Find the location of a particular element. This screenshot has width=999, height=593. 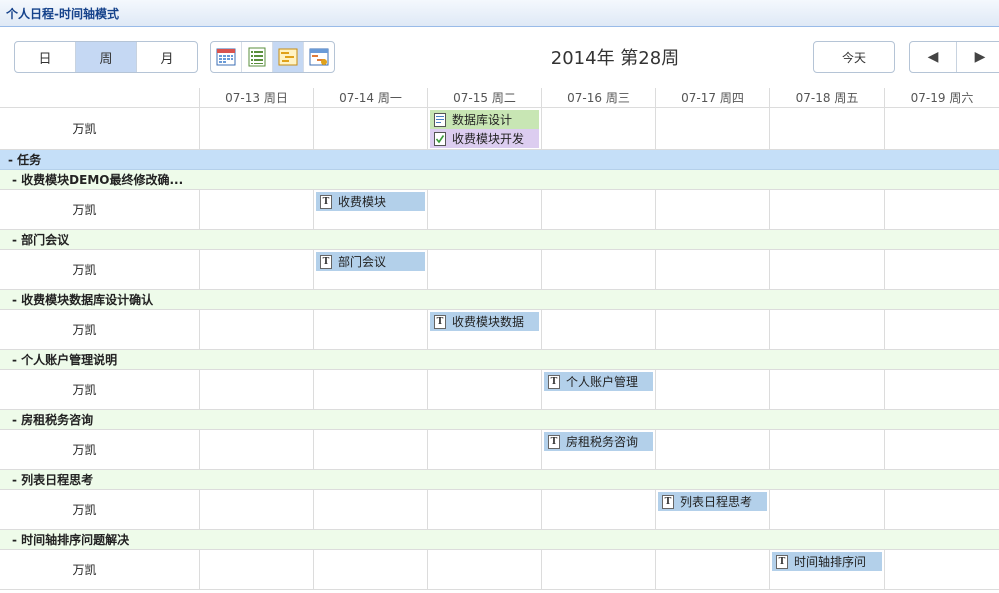

month-calendar-icon is located at coordinates (226, 57).